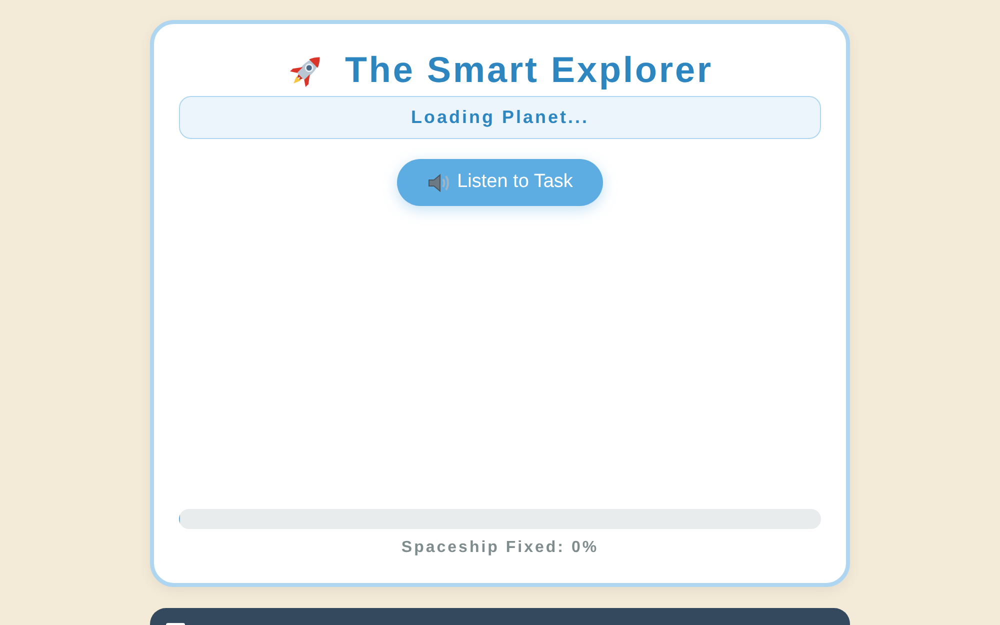 This screenshot has width=1000, height=625. Describe the element at coordinates (500, 182) in the screenshot. I see `listen-button: Listen to Task` at that location.